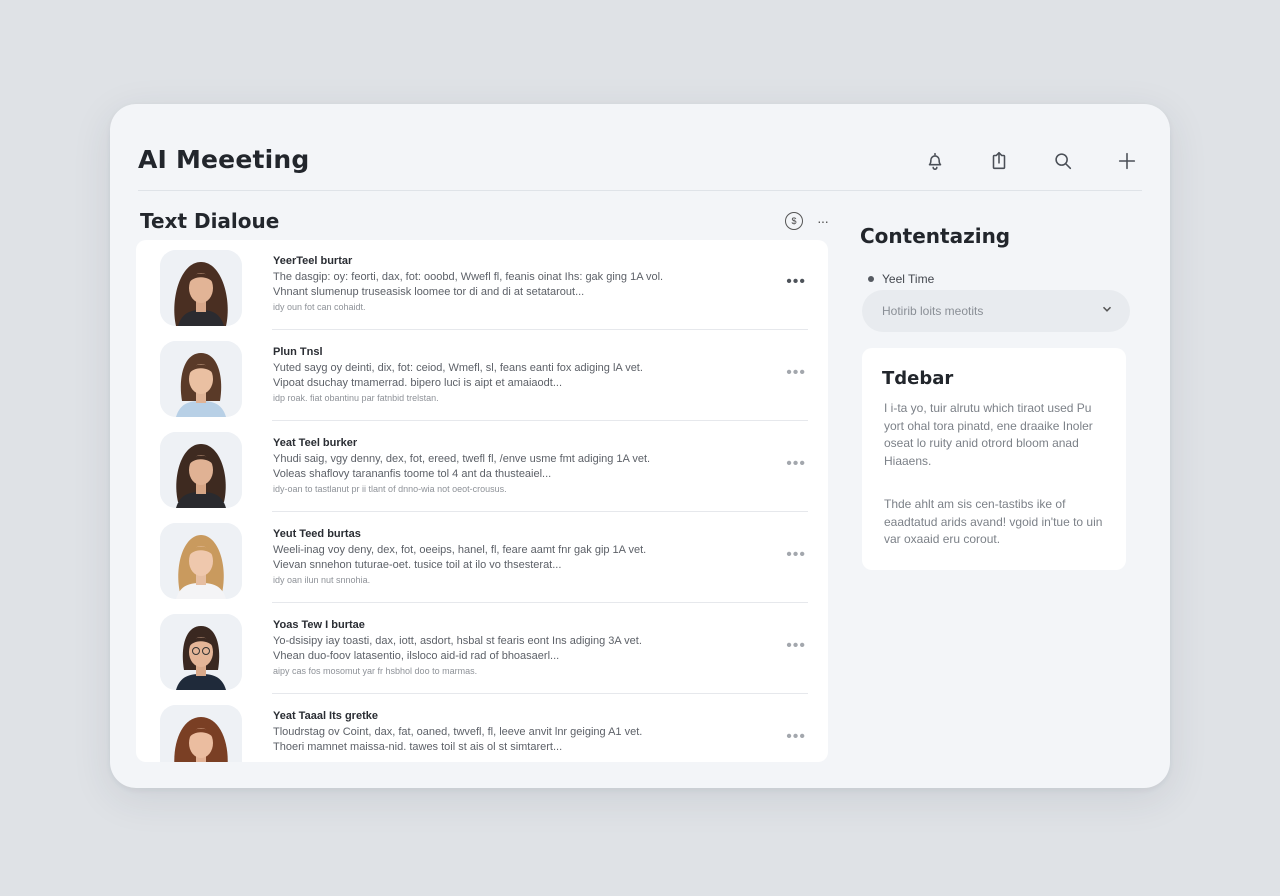 The image size is (1280, 896). What do you see at coordinates (794, 221) in the screenshot?
I see `dialogue-info-button: $` at bounding box center [794, 221].